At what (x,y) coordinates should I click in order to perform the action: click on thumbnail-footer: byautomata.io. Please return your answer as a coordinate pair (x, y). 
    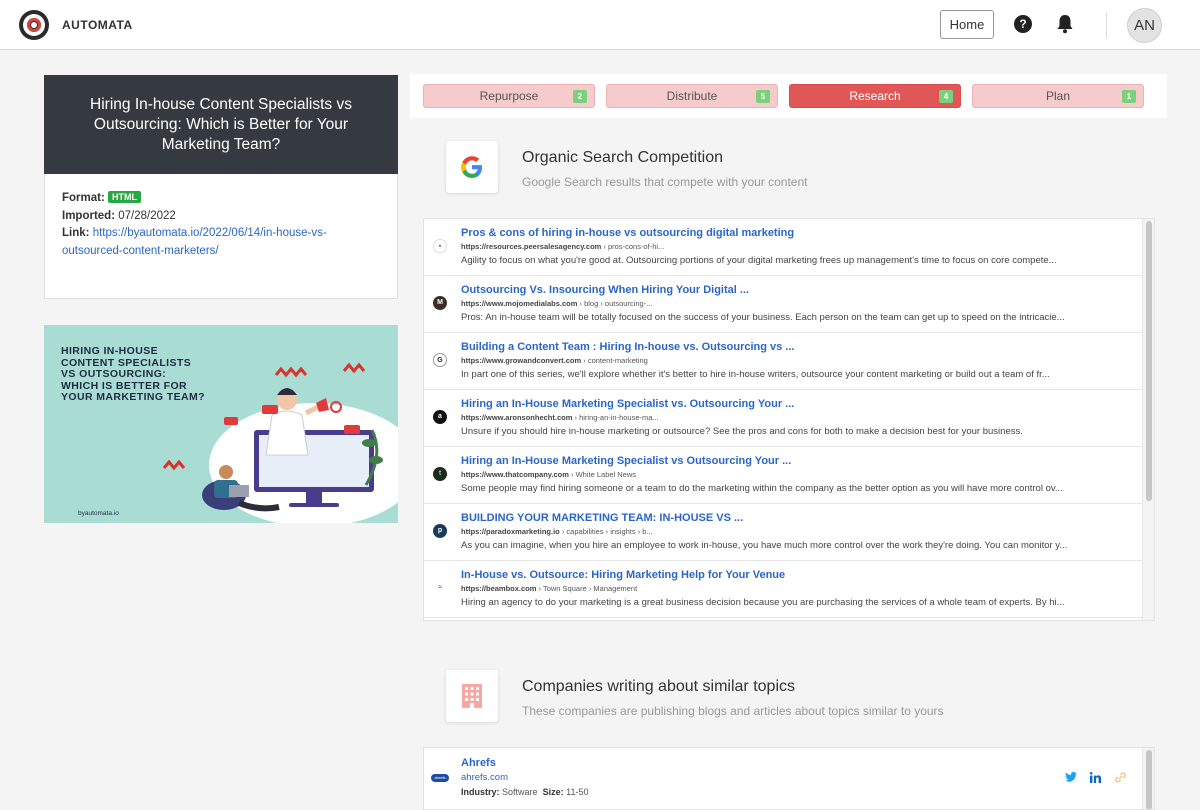
    Looking at the image, I should click on (98, 513).